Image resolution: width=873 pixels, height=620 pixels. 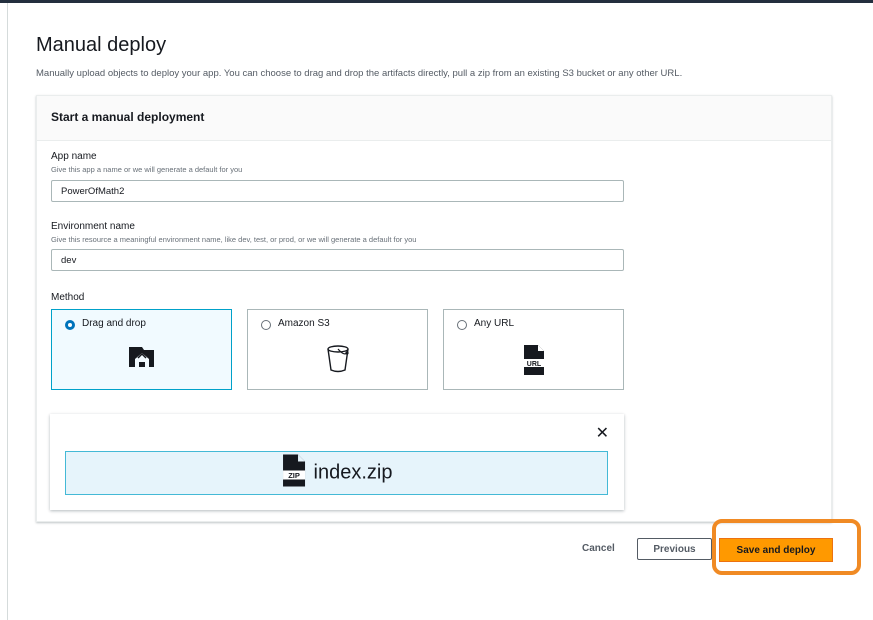 I want to click on method-tile-drag-and-drop: Drag and drop, so click(x=141, y=349).